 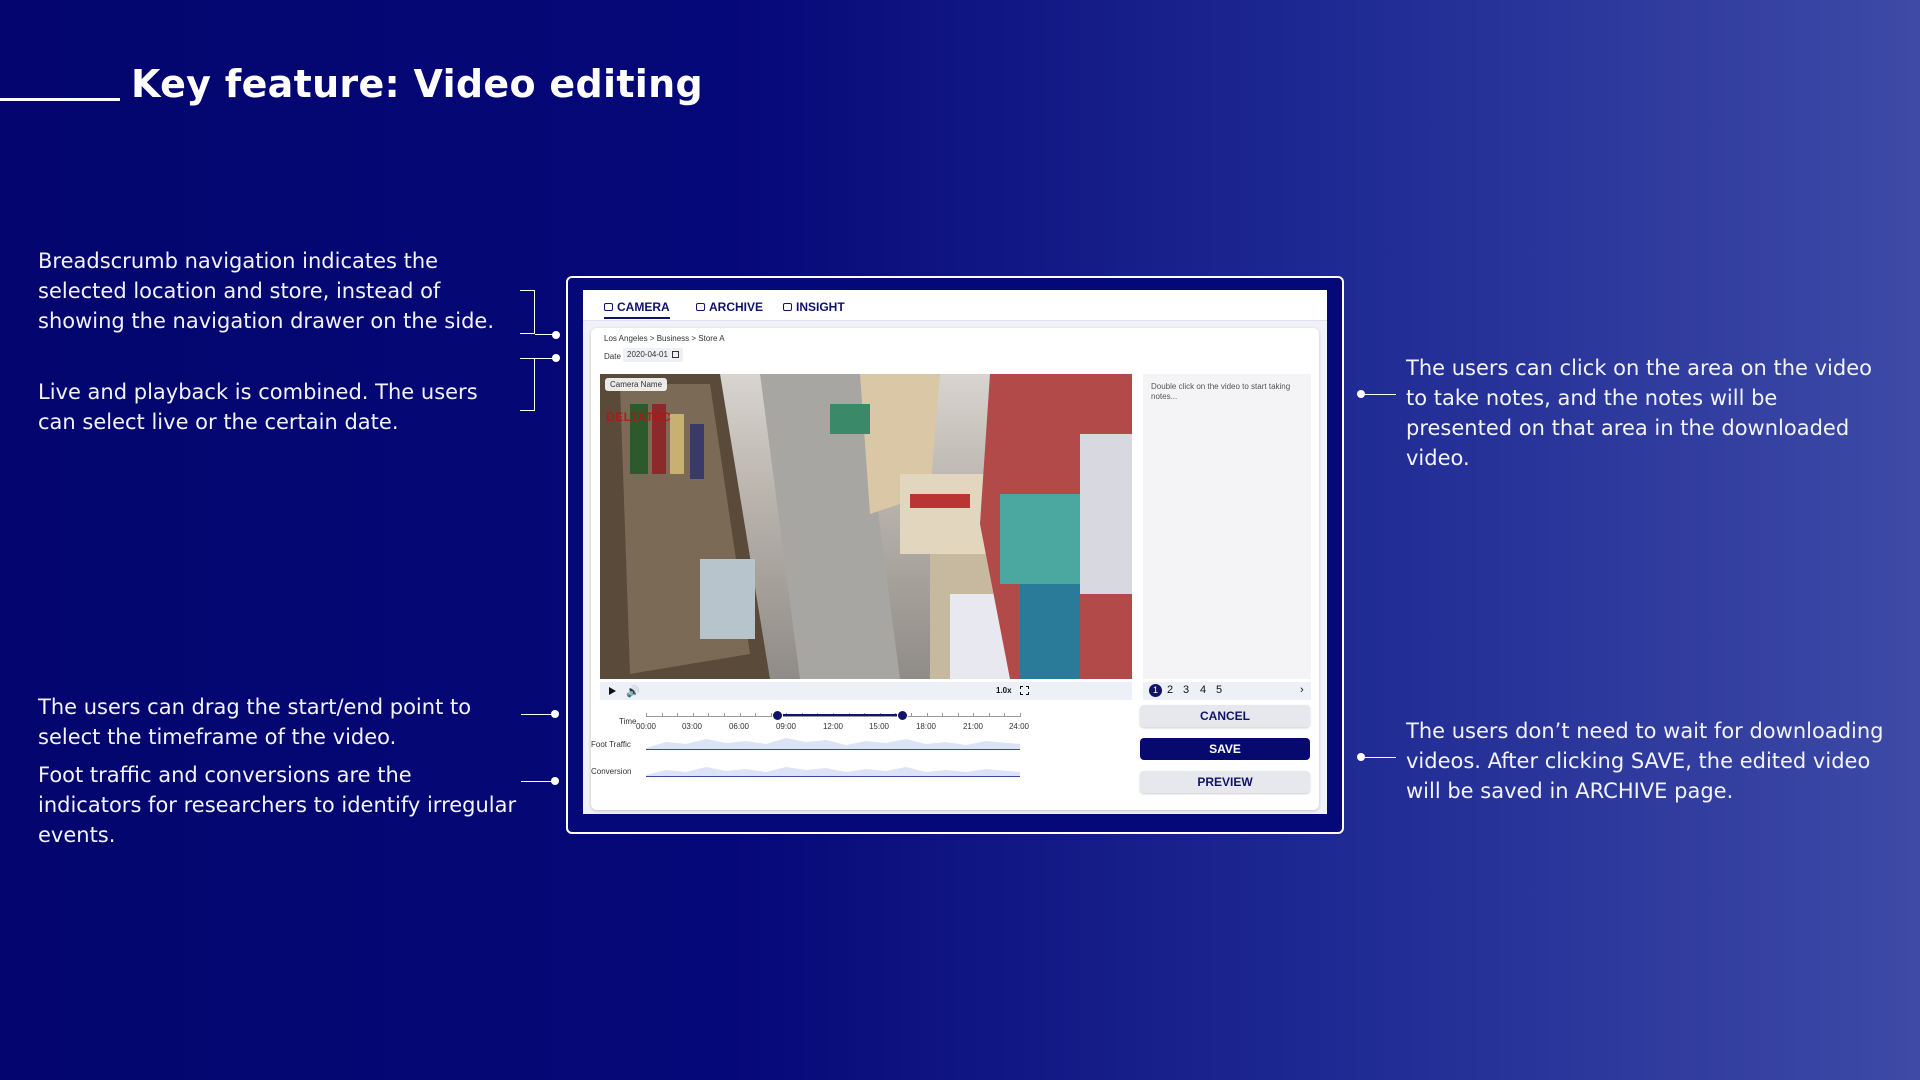 What do you see at coordinates (833, 772) in the screenshot?
I see `conversion-chart` at bounding box center [833, 772].